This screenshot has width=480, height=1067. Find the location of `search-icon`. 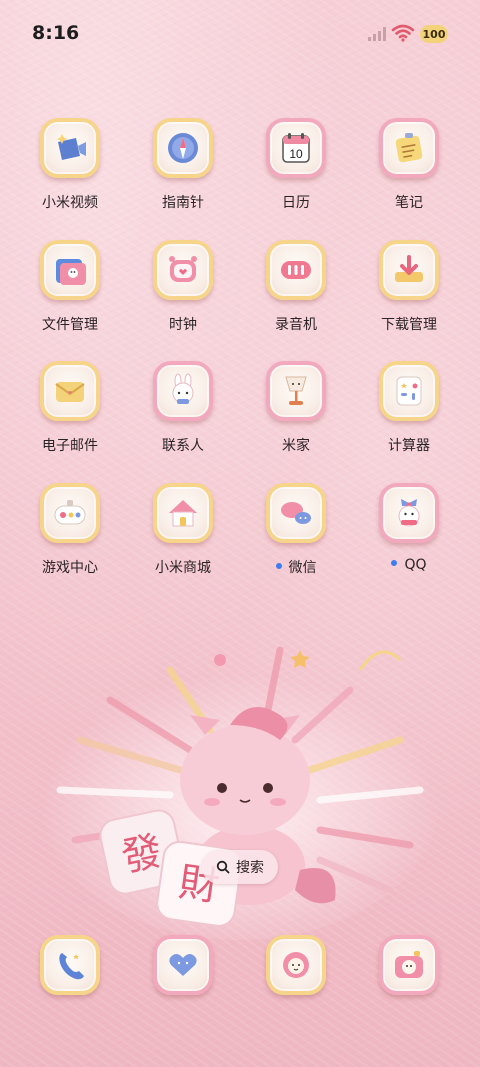

search-icon is located at coordinates (223, 867).